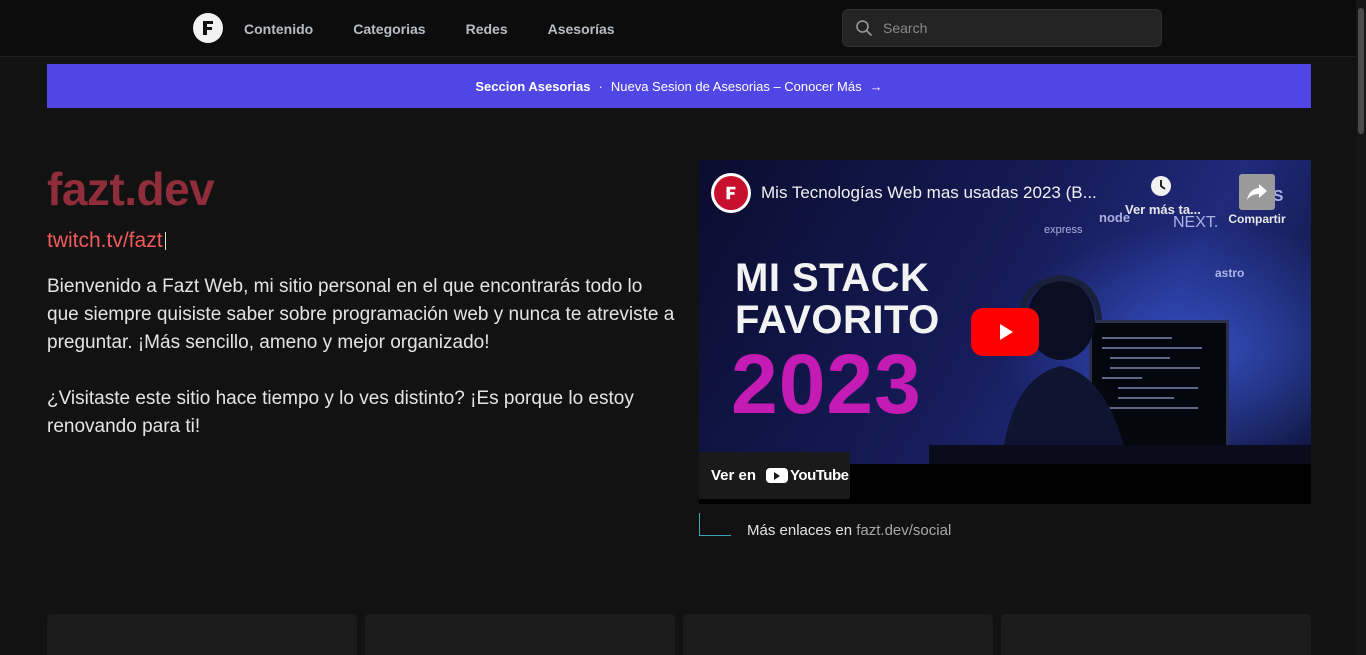 This screenshot has width=1366, height=655. I want to click on nav-link-redes: Redes, so click(487, 29).